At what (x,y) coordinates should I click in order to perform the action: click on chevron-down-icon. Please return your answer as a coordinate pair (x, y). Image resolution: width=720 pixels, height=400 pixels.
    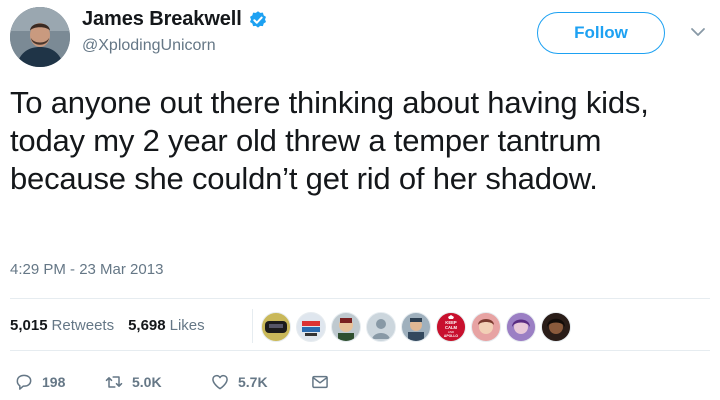
    Looking at the image, I should click on (698, 32).